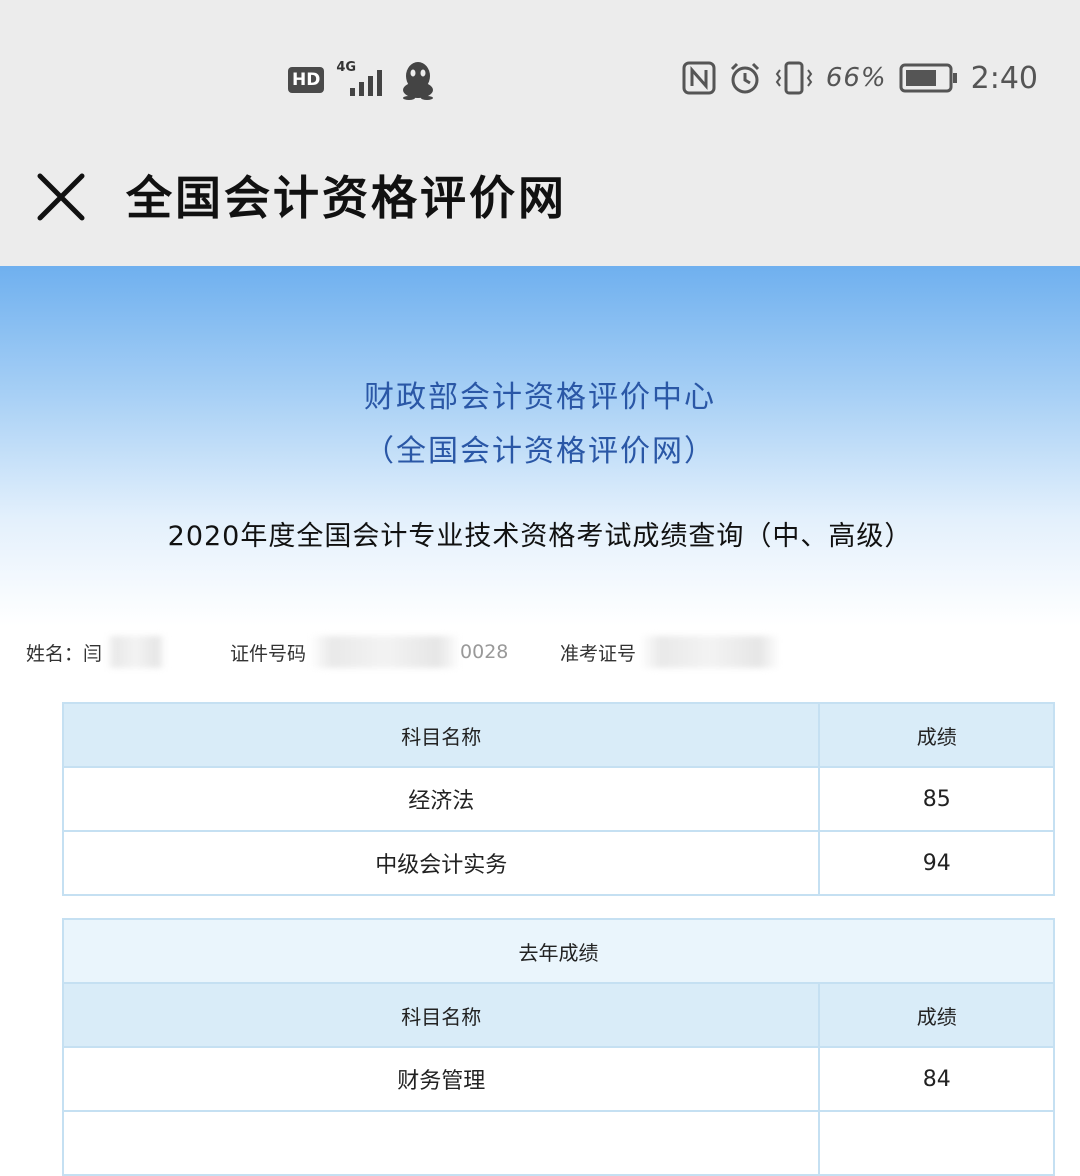  What do you see at coordinates (936, 1143) in the screenshot?
I see `score-cell` at bounding box center [936, 1143].